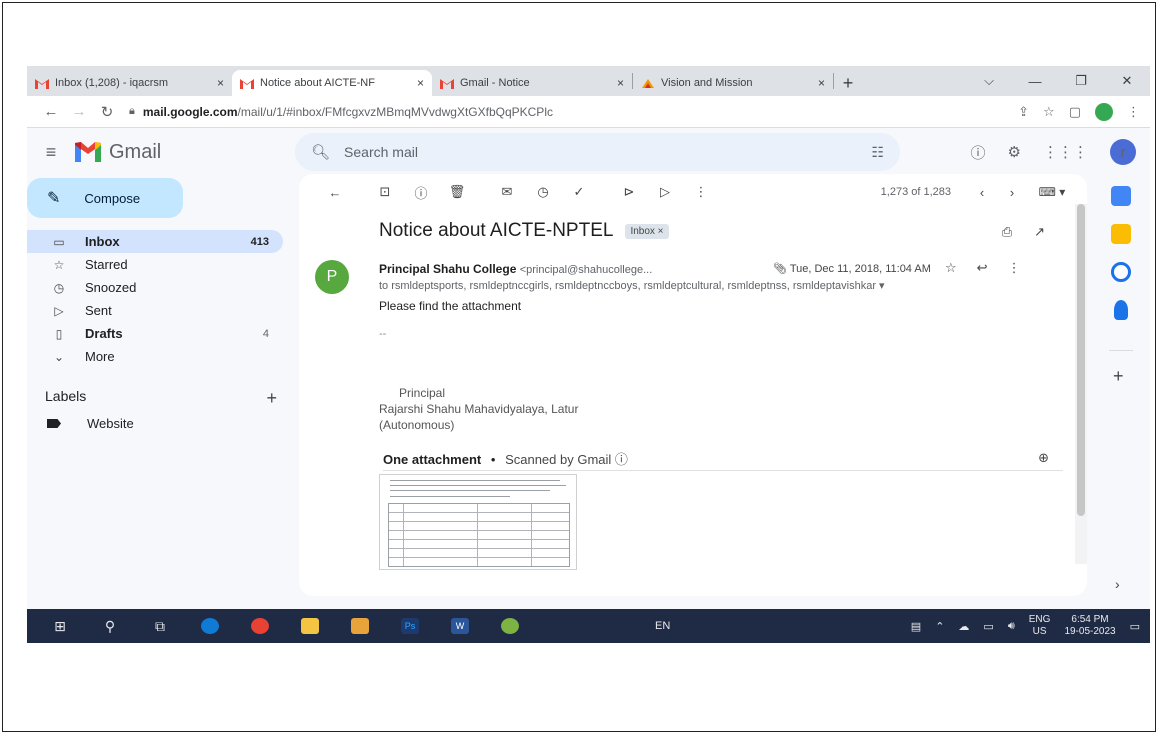  I want to click on move-to-icon: ⊳, so click(629, 192).